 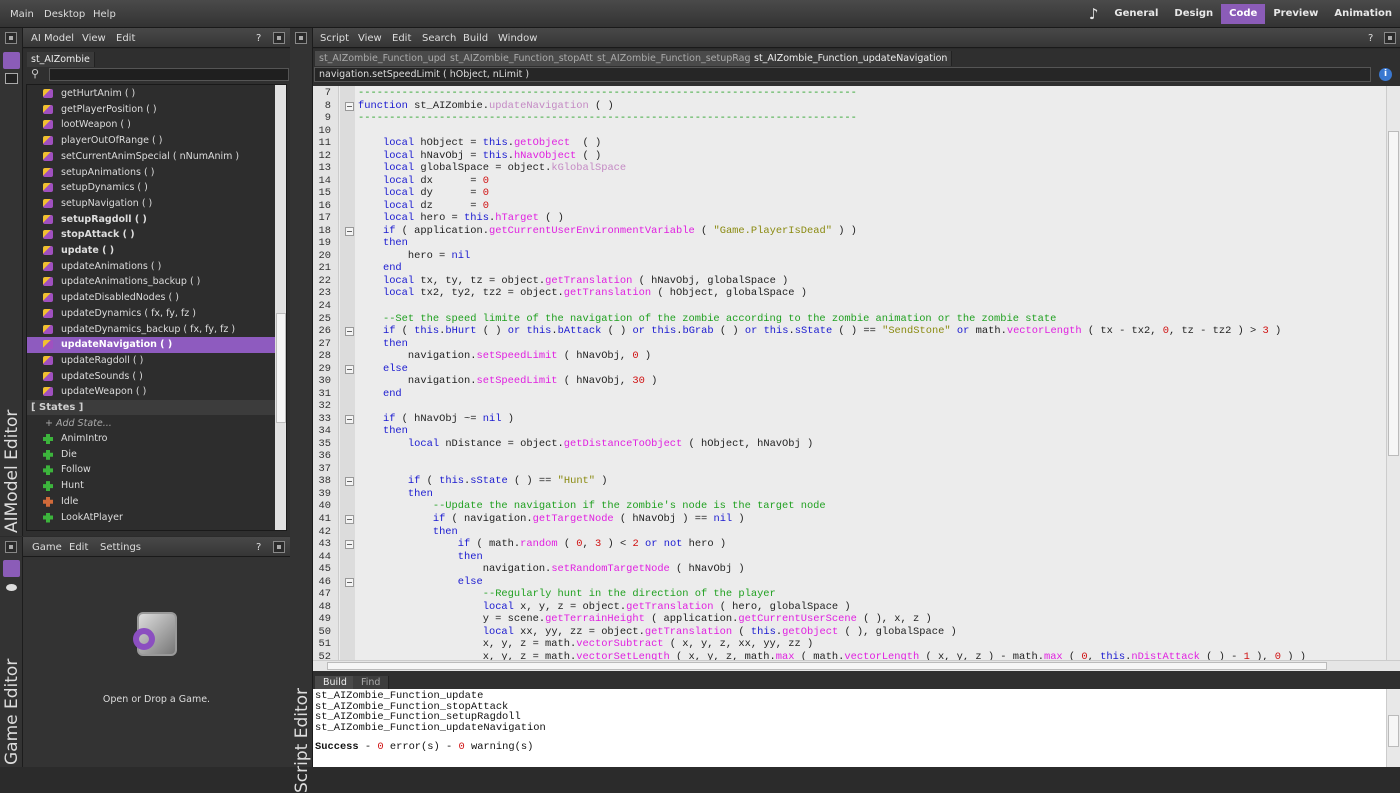 What do you see at coordinates (280, 307) in the screenshot?
I see `tree-scrollbar` at bounding box center [280, 307].